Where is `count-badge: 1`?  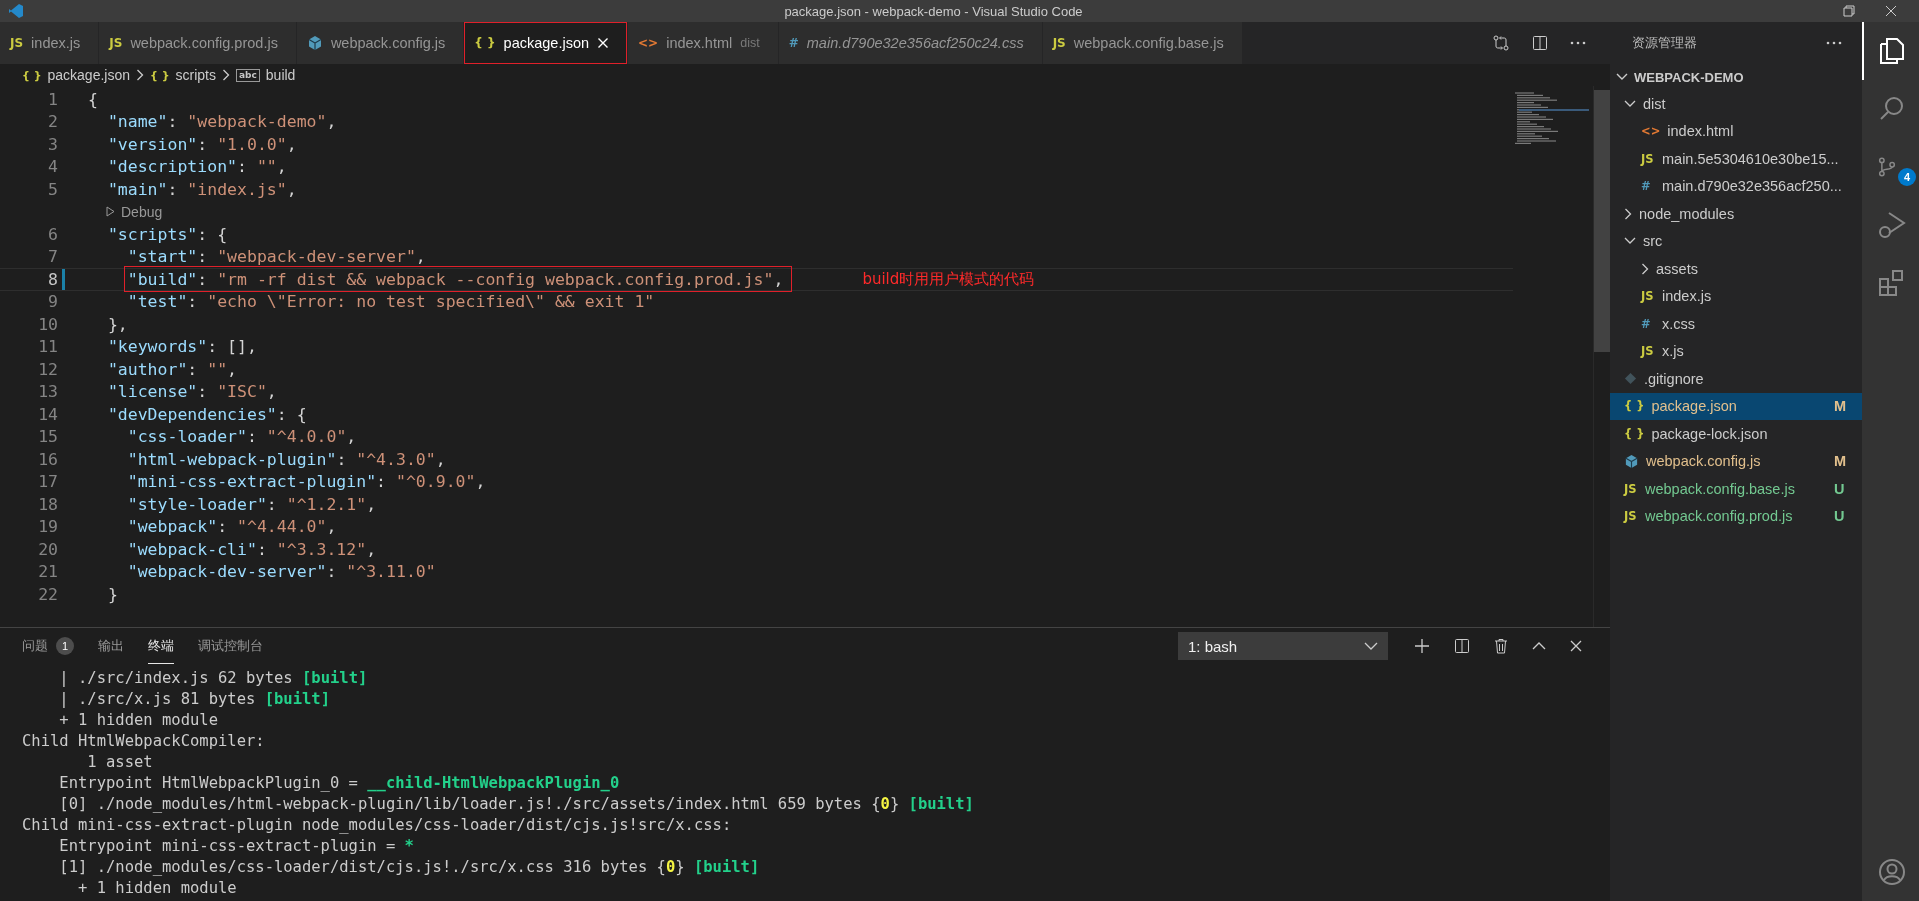 count-badge: 1 is located at coordinates (65, 645).